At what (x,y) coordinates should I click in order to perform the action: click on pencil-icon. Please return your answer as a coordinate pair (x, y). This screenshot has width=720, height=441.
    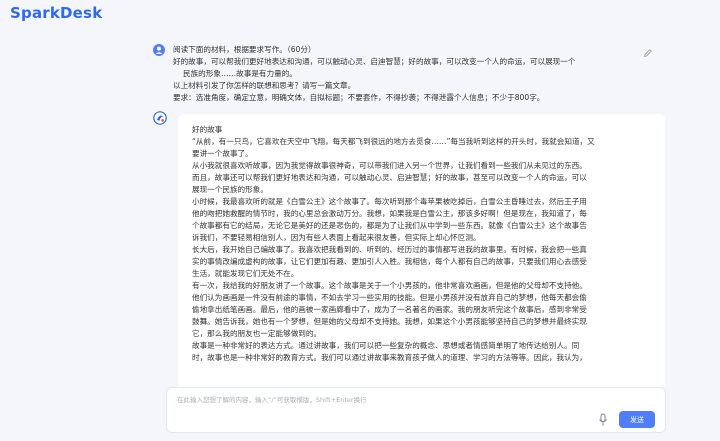
    Looking at the image, I should click on (648, 53).